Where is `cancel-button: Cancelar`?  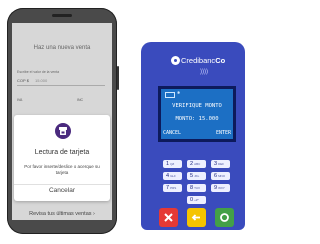
cancel-button: Cancelar is located at coordinates (62, 190).